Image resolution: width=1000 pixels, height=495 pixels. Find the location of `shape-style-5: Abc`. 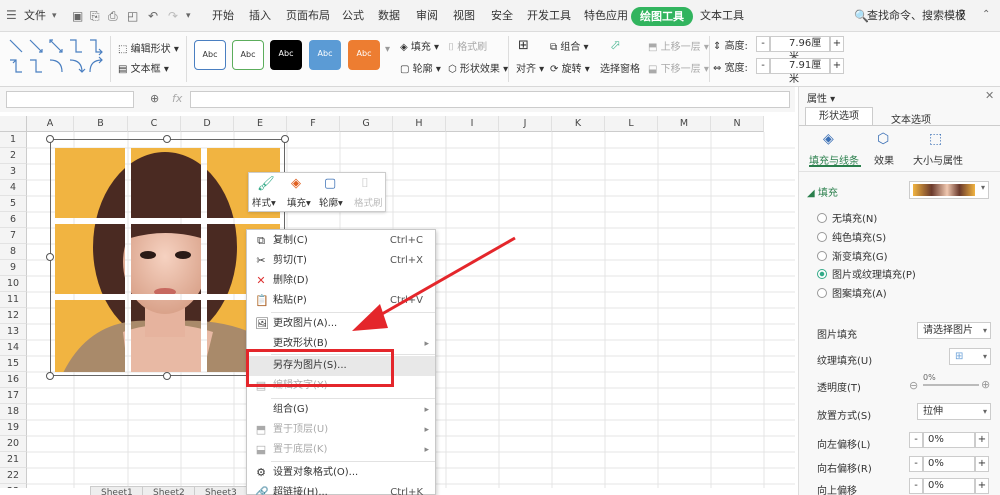

shape-style-5: Abc is located at coordinates (364, 55).